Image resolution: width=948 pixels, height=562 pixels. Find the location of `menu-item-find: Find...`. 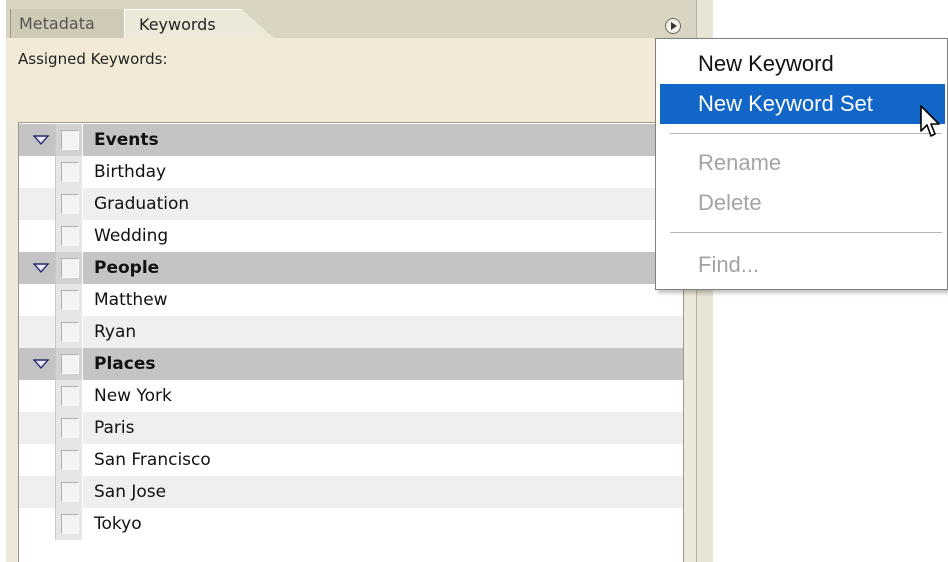

menu-item-find: Find... is located at coordinates (802, 265).